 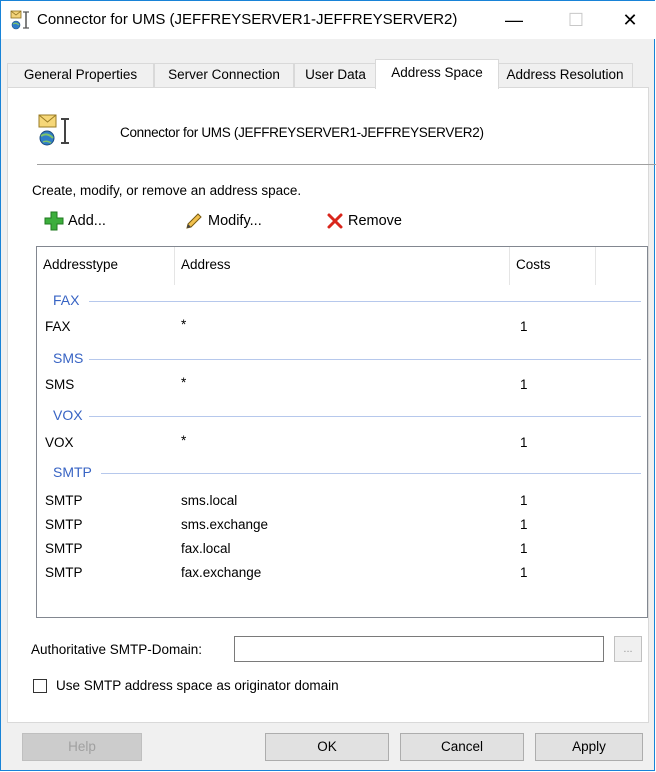 I want to click on originator-domain-checkbox, so click(x=40, y=686).